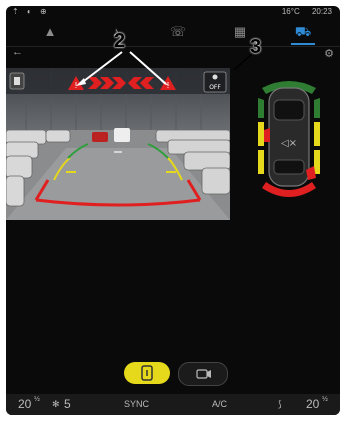  What do you see at coordinates (147, 373) in the screenshot?
I see `sensor-view-button` at bounding box center [147, 373].